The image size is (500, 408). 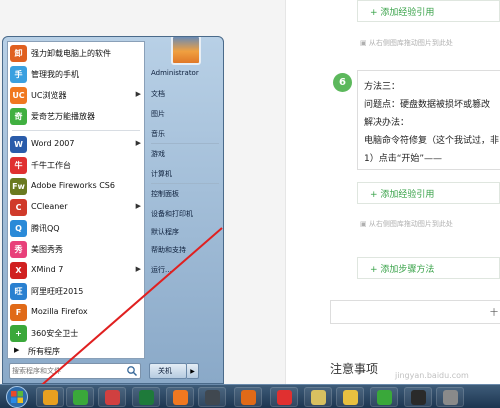 What do you see at coordinates (18, 95) in the screenshot?
I see `uc-browser-icon: UC` at bounding box center [18, 95].